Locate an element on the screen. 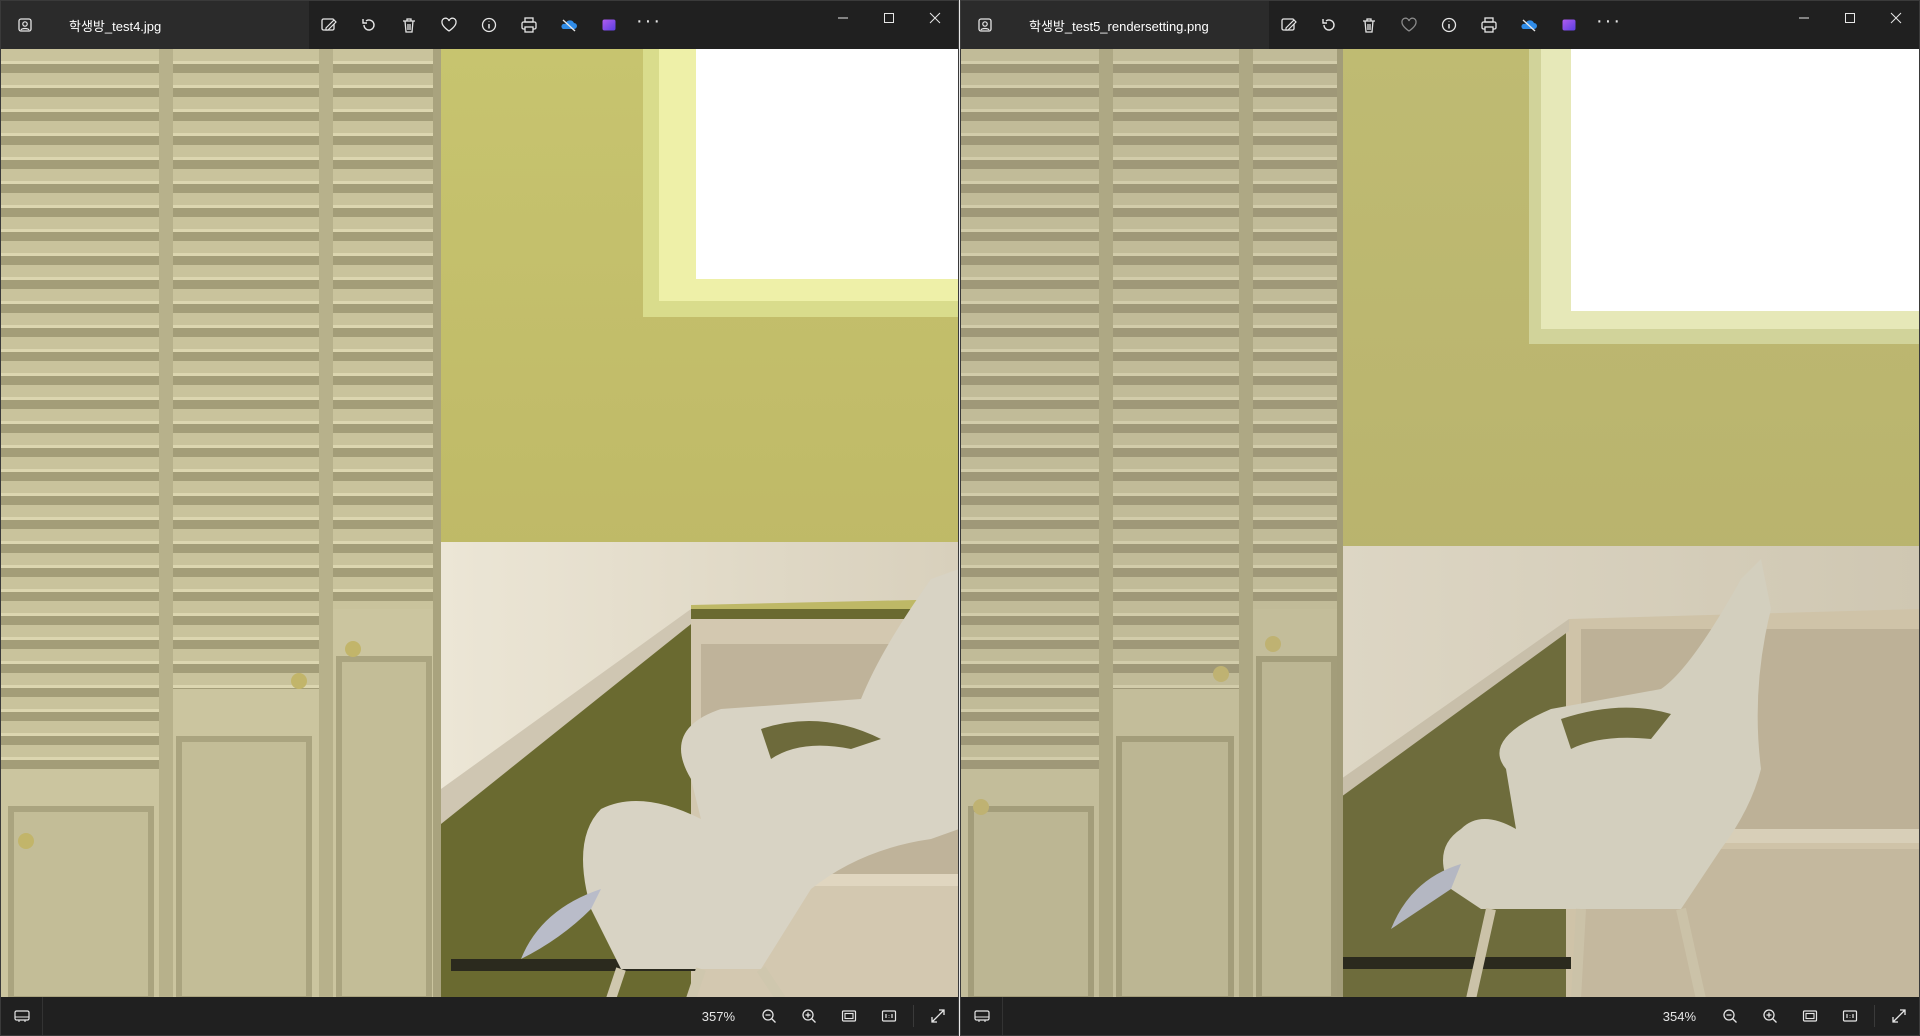 This screenshot has height=1036, width=1920. title-bar: 학생방_test4.jpg ··· is located at coordinates (479, 25).